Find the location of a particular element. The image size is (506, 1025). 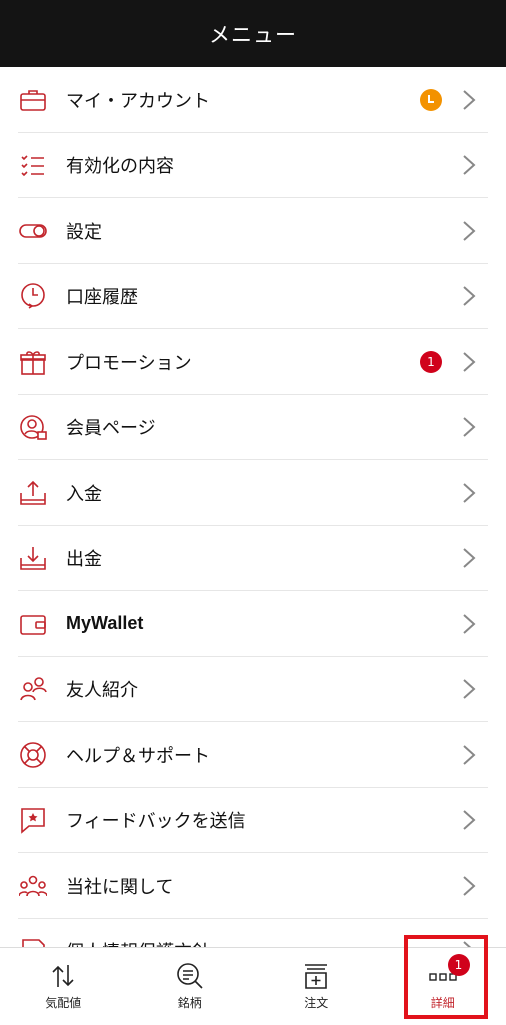

friends-icon is located at coordinates (33, 689).